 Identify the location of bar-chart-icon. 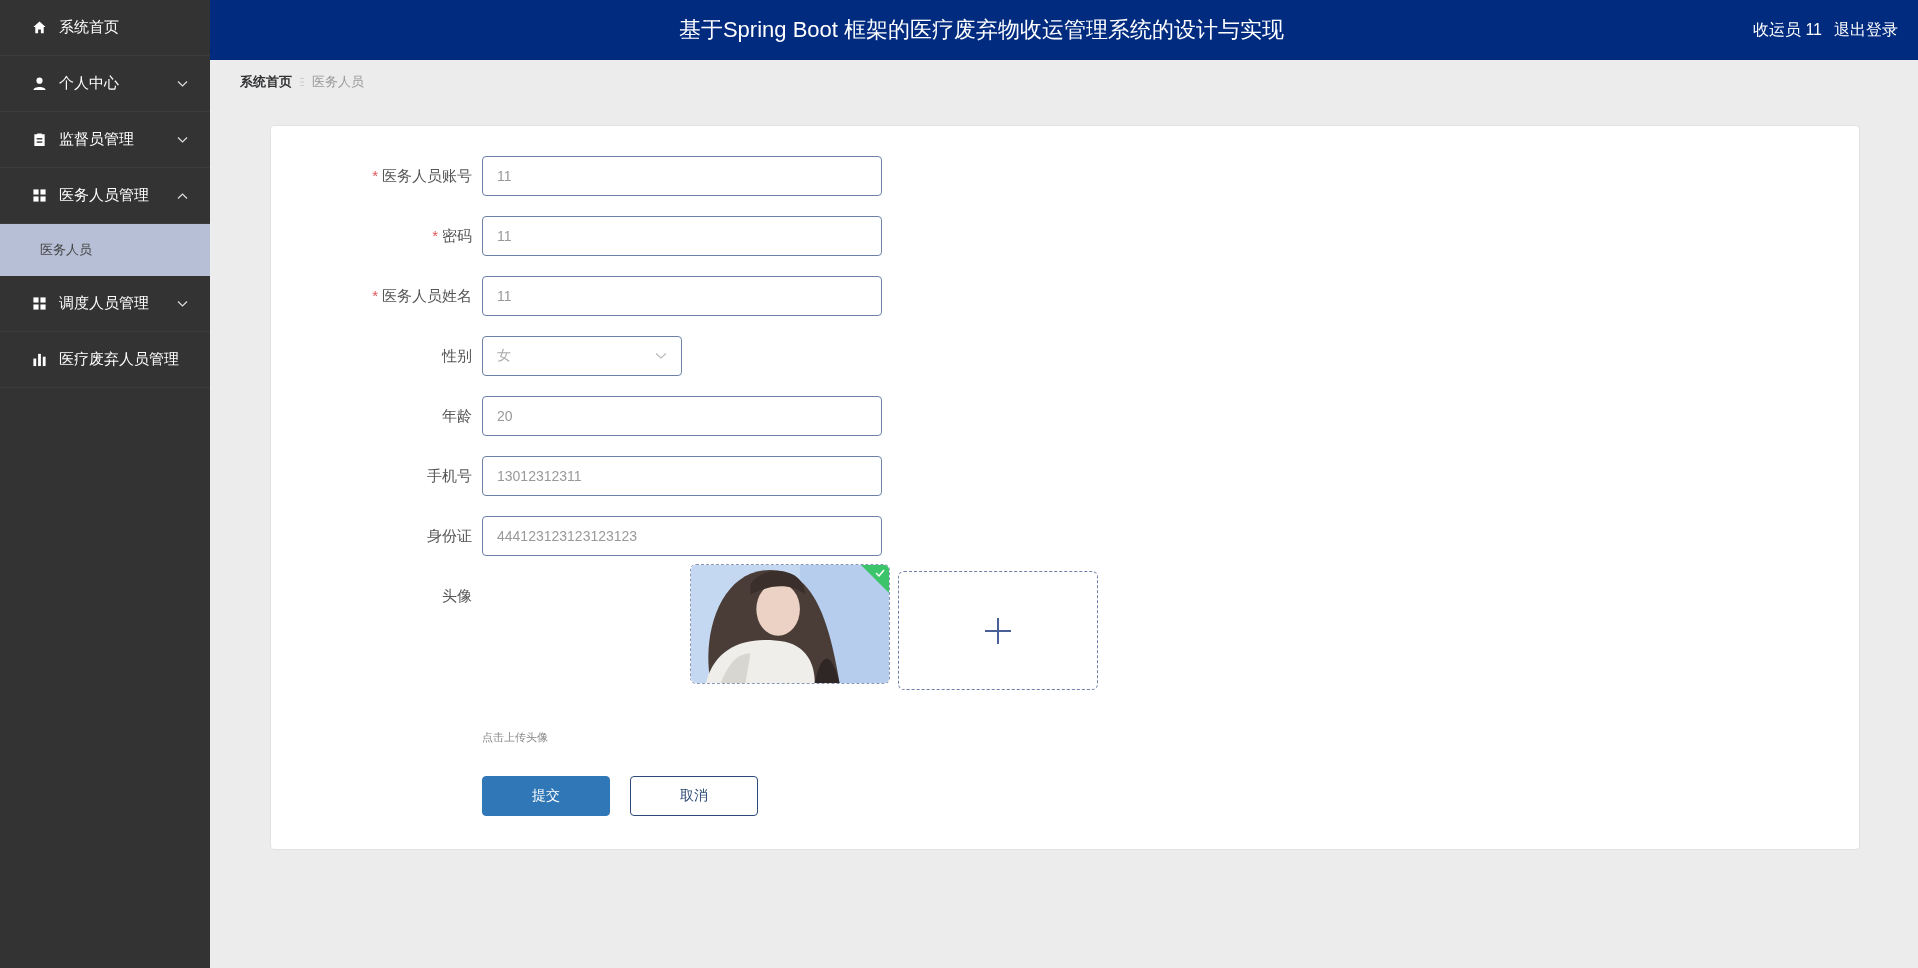
(39, 359).